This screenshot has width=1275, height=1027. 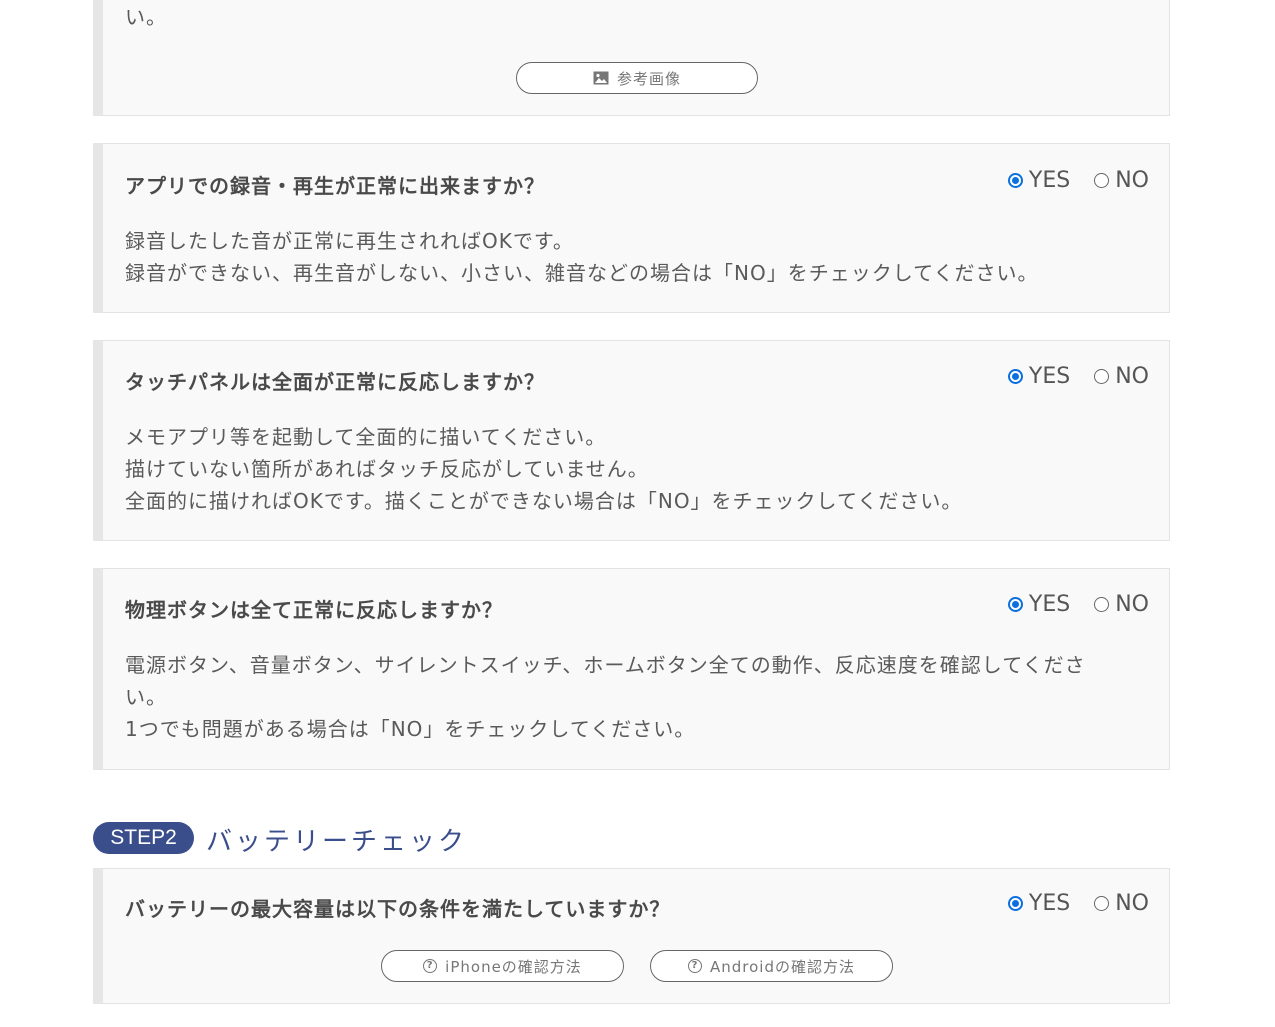 I want to click on question-card-prev: い。 参考画像, so click(x=631, y=58).